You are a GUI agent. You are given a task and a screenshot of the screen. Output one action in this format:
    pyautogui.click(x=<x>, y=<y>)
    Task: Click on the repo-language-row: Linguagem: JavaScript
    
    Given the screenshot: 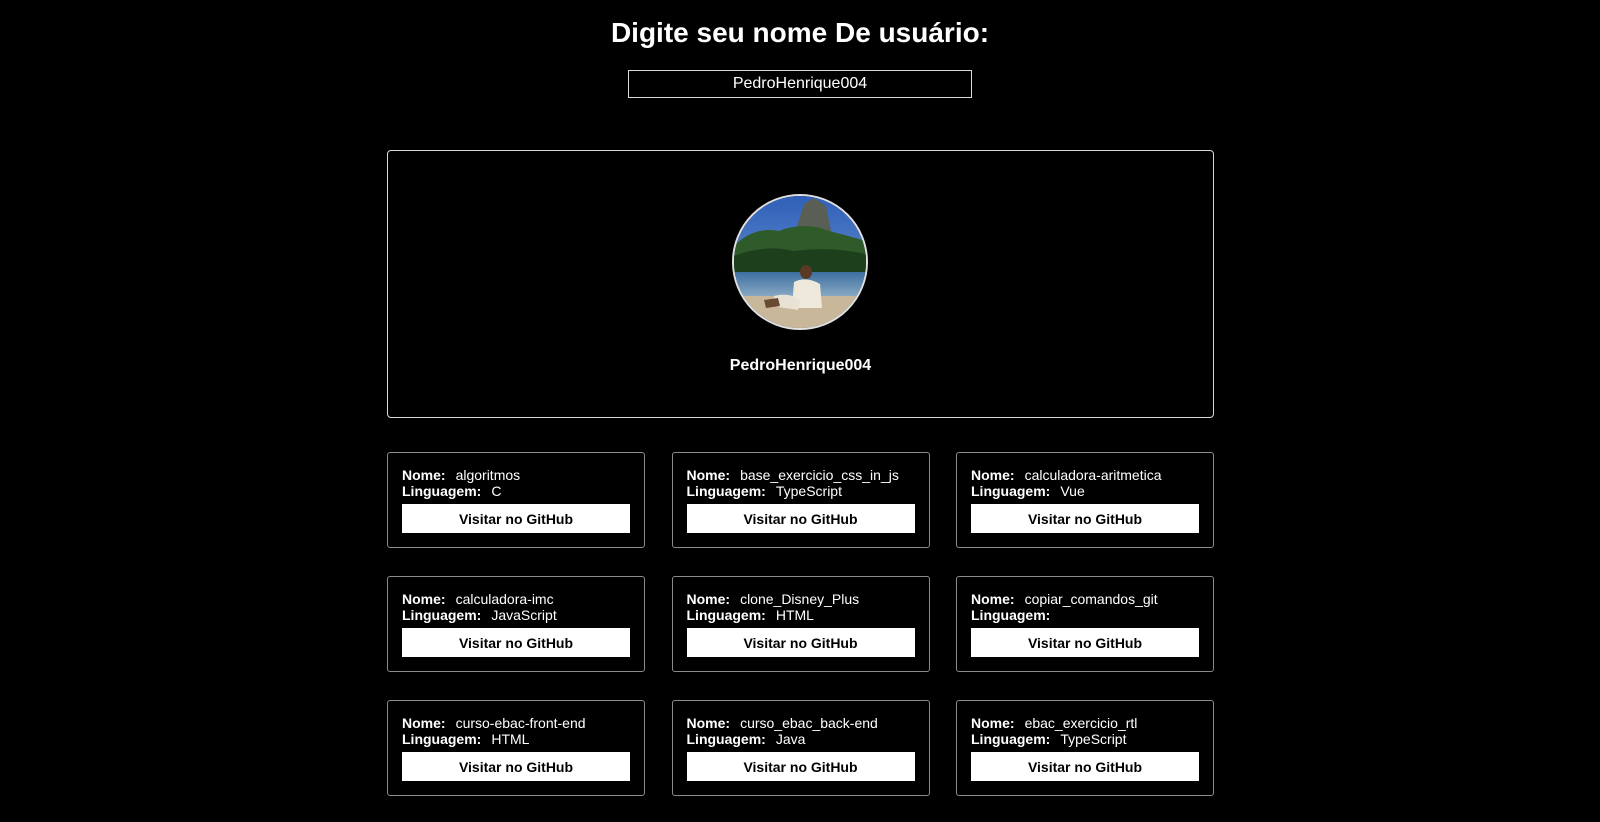 What is the action you would take?
    pyautogui.click(x=516, y=615)
    